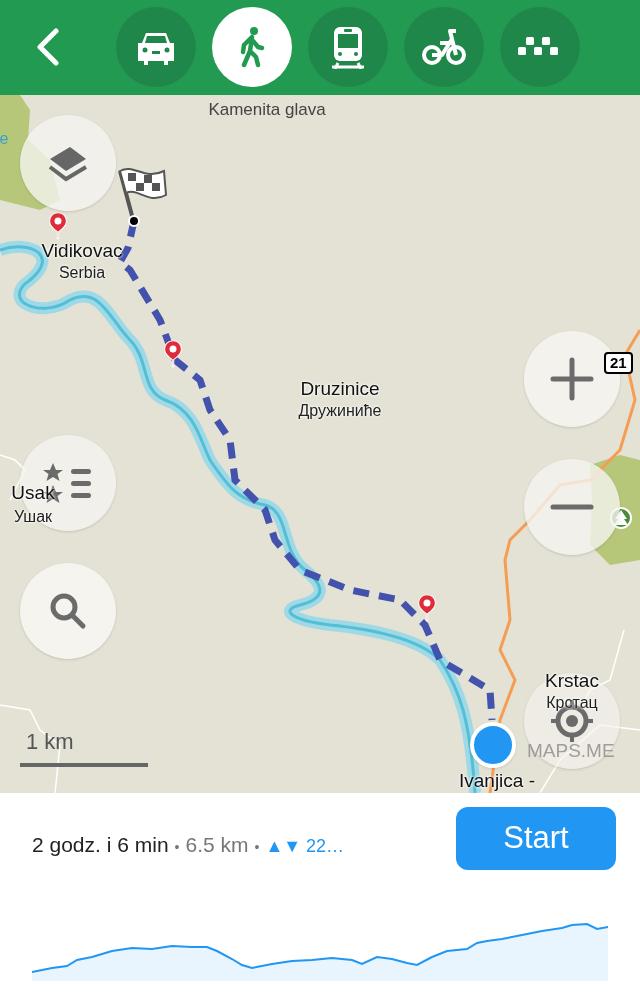 The height and width of the screenshot is (1006, 640). What do you see at coordinates (572, 703) in the screenshot?
I see `place-label: Крстац` at bounding box center [572, 703].